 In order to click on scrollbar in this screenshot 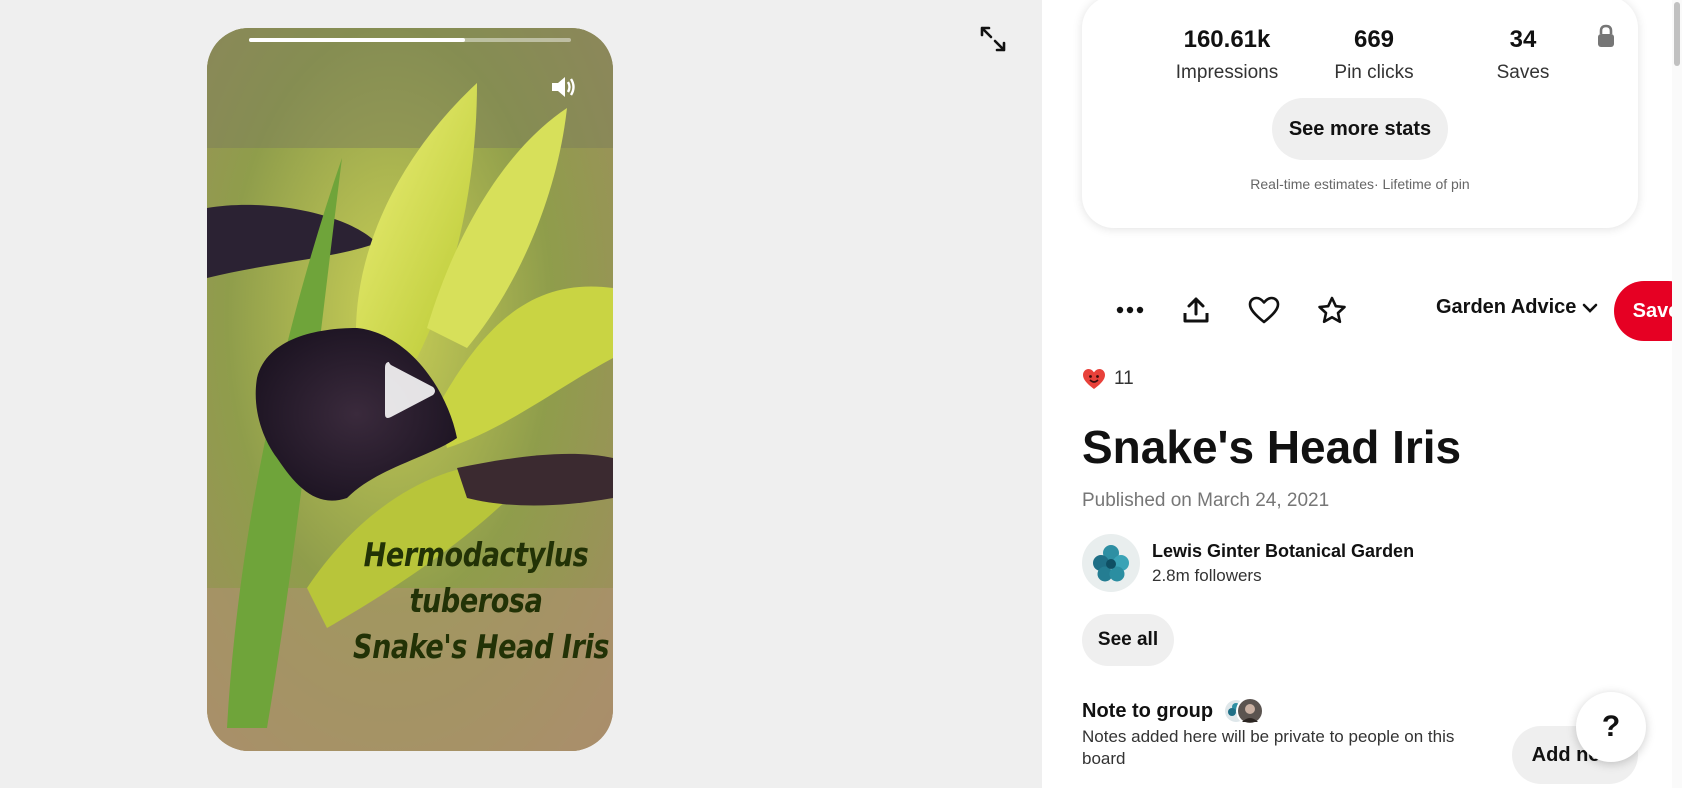, I will do `click(1677, 394)`.